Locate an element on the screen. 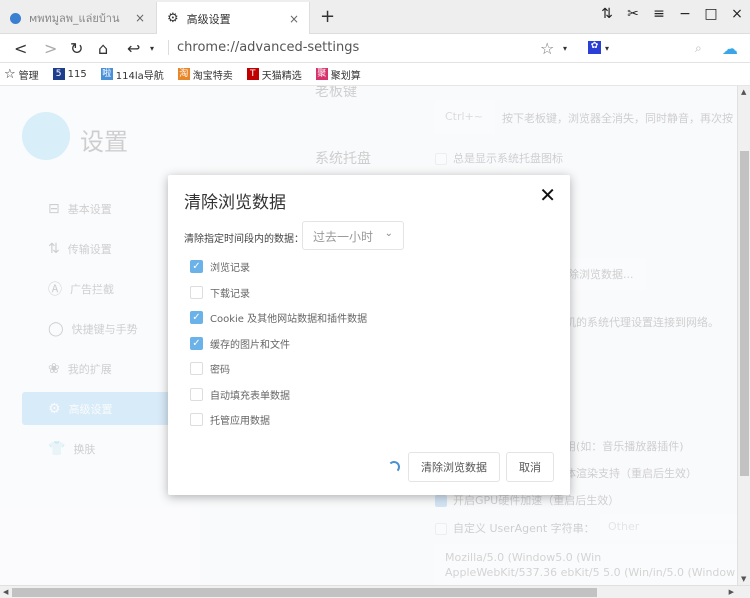 This screenshot has width=750, height=598. close-icon: ✕ is located at coordinates (547, 195).